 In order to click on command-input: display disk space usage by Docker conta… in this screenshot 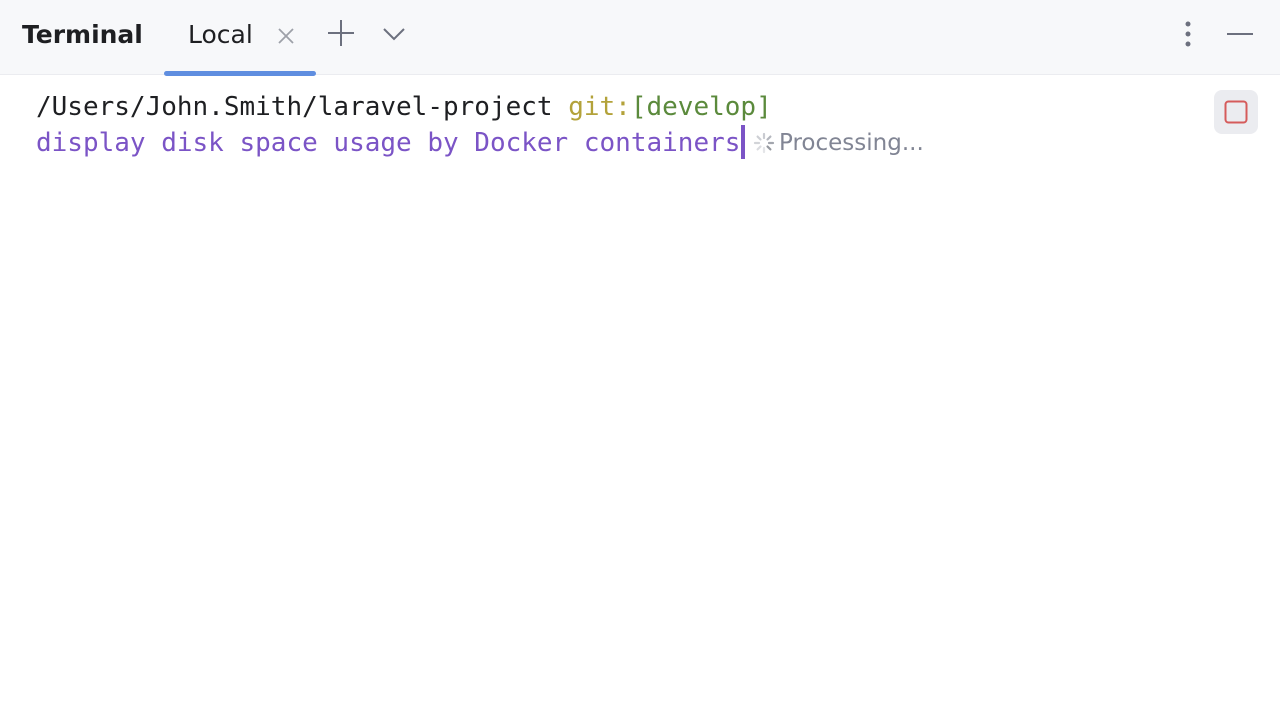, I will do `click(388, 143)`.